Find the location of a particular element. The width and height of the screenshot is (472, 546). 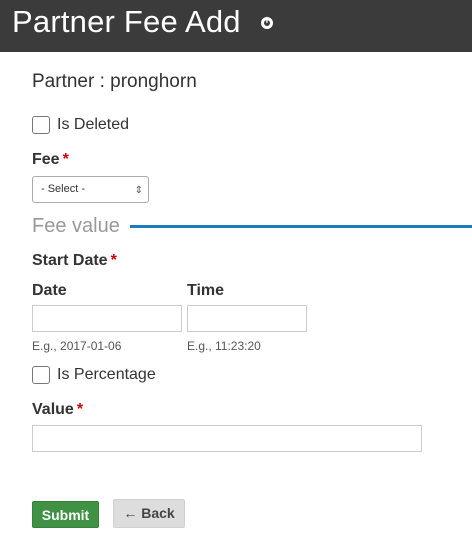

submit-button: Submit is located at coordinates (65, 514).